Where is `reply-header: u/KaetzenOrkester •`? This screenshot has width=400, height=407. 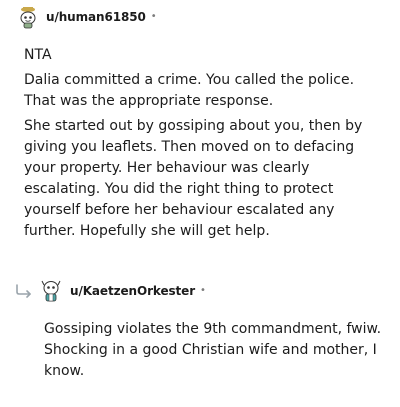
reply-header: u/KaetzenOrkester • is located at coordinates (110, 291).